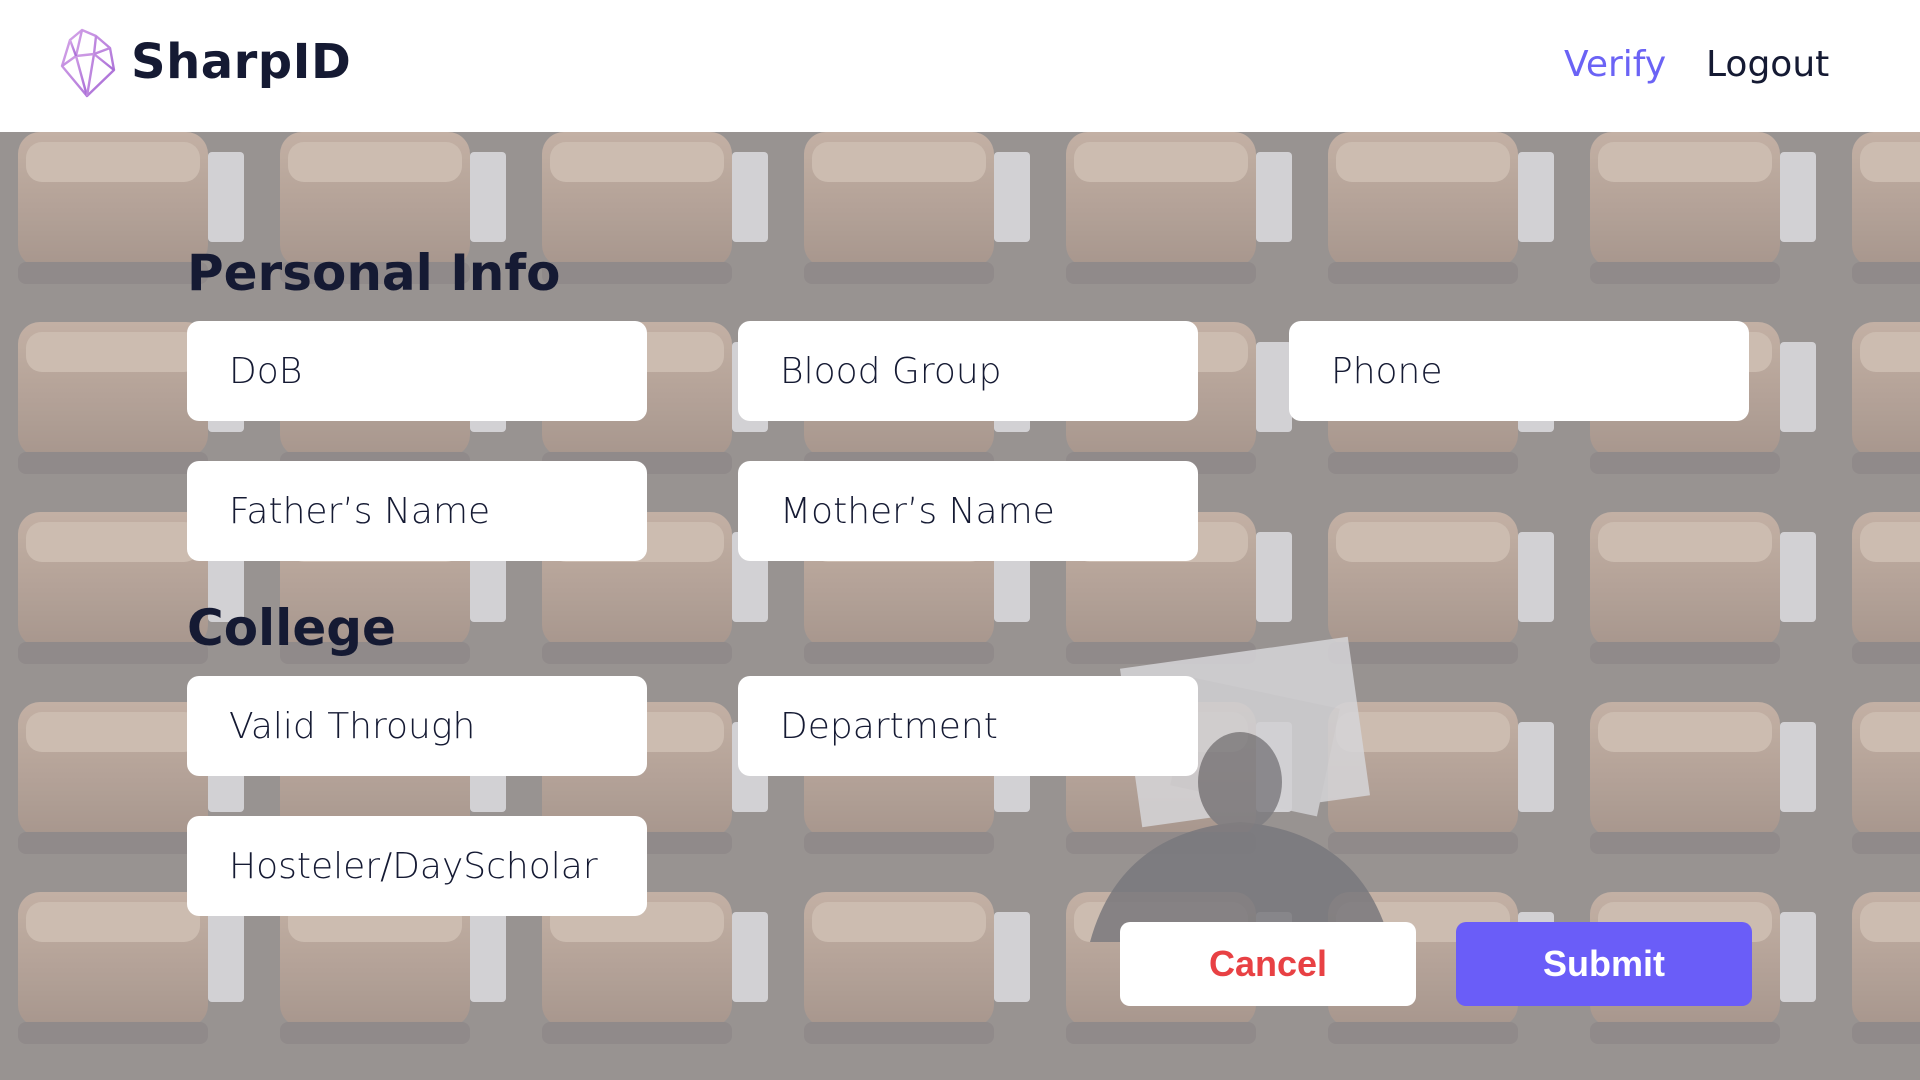 The width and height of the screenshot is (1920, 1080). What do you see at coordinates (1615, 64) in the screenshot?
I see `nav-verify-link: Verify` at bounding box center [1615, 64].